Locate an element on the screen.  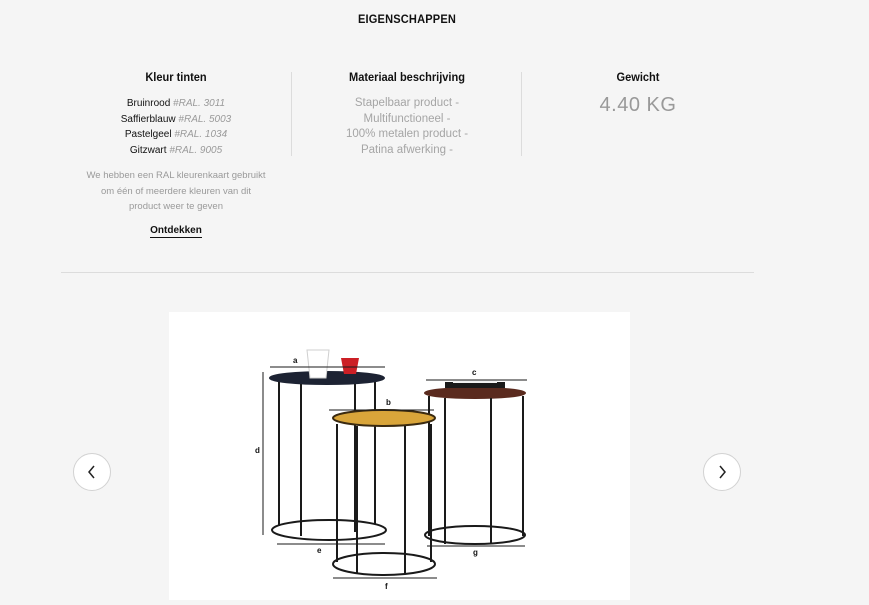
dimension-label-c: c is located at coordinates (474, 372).